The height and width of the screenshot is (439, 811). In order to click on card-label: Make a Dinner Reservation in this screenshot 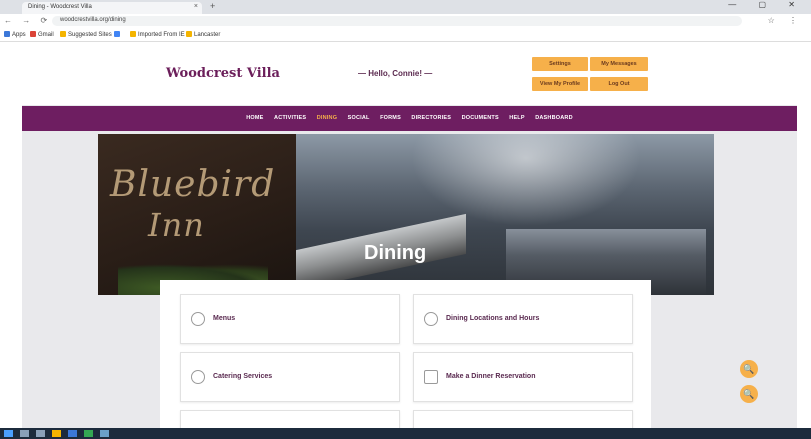, I will do `click(491, 376)`.